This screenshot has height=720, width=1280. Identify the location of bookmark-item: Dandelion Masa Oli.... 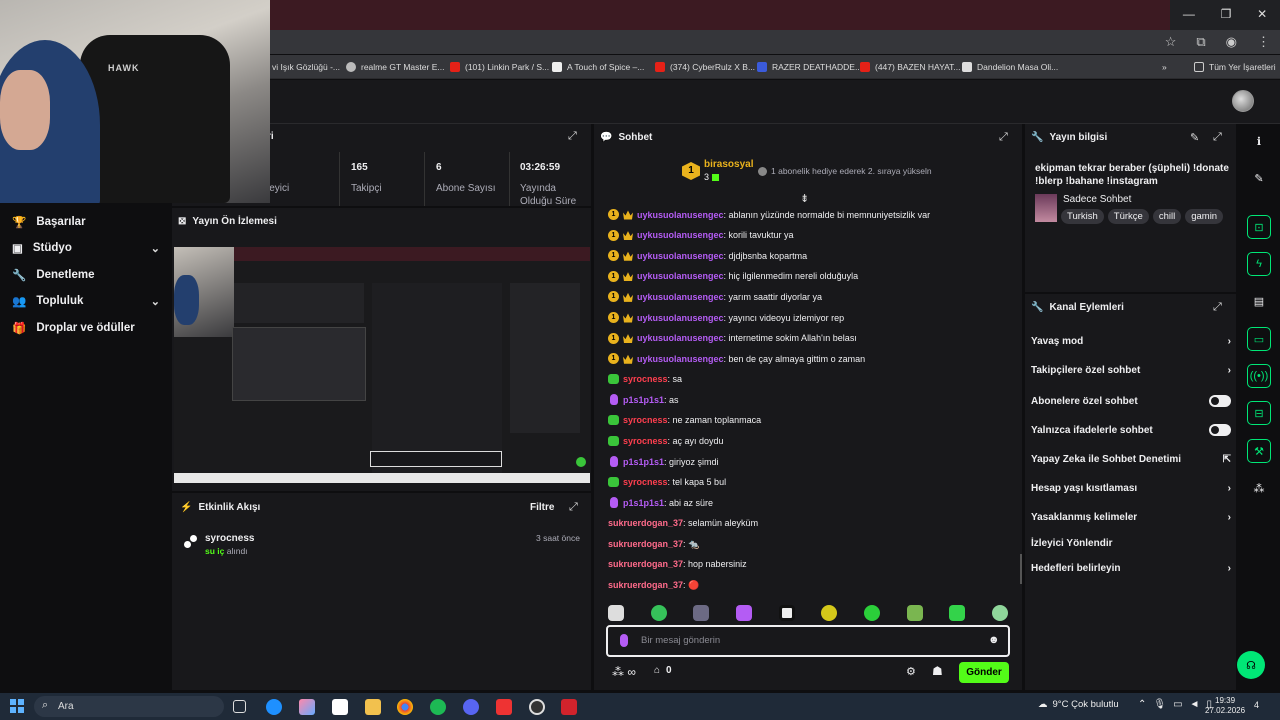
(1010, 67).